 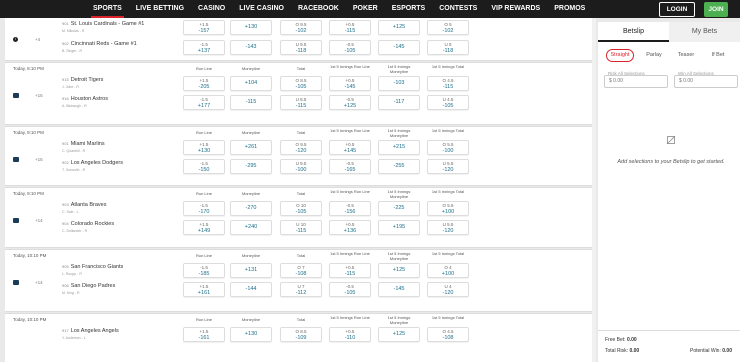 I want to click on f5-run-line-cell: +0.5 -145, so click(x=350, y=83).